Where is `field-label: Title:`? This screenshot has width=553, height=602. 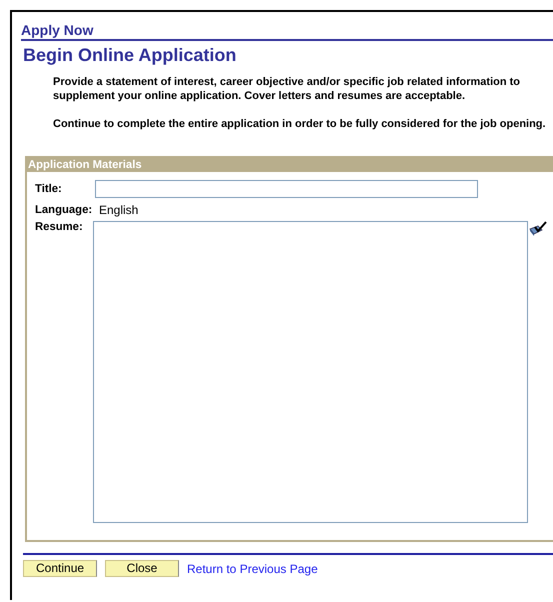
field-label: Title: is located at coordinates (49, 189).